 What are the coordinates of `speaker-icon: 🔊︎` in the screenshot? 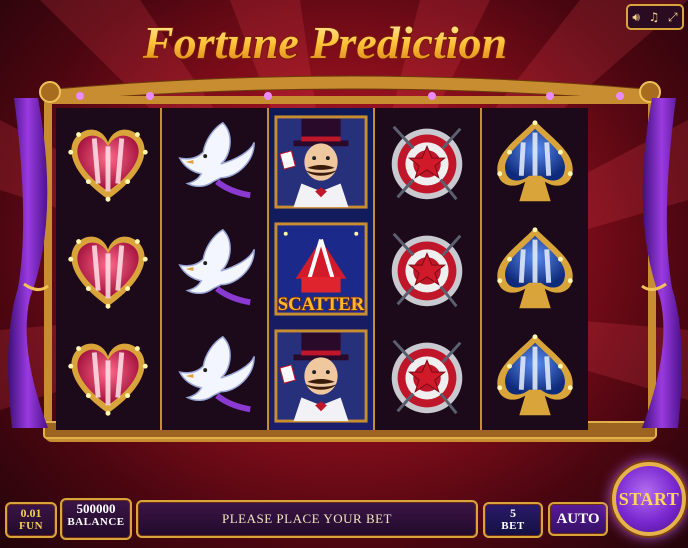 It's located at (636, 17).